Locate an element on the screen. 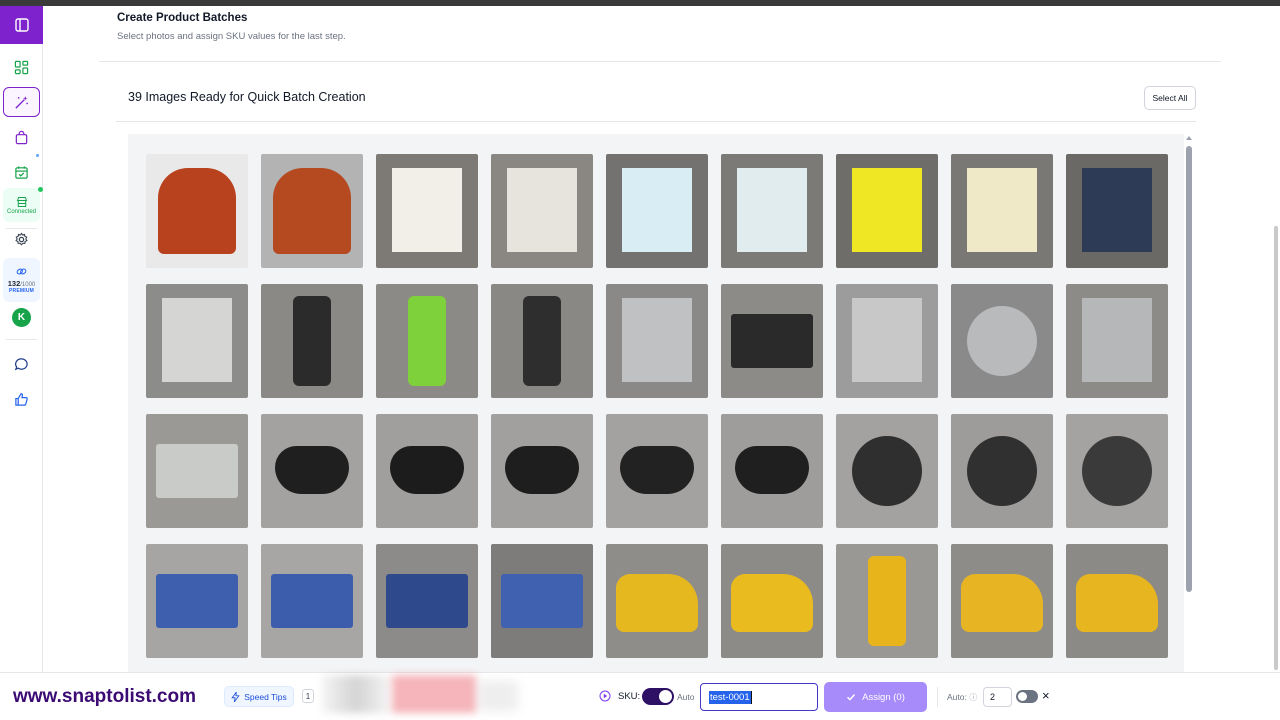 Image resolution: width=1280 pixels, height=720 pixels. credits-usage-widget: 132/1000 PREMIUM is located at coordinates (21, 280).